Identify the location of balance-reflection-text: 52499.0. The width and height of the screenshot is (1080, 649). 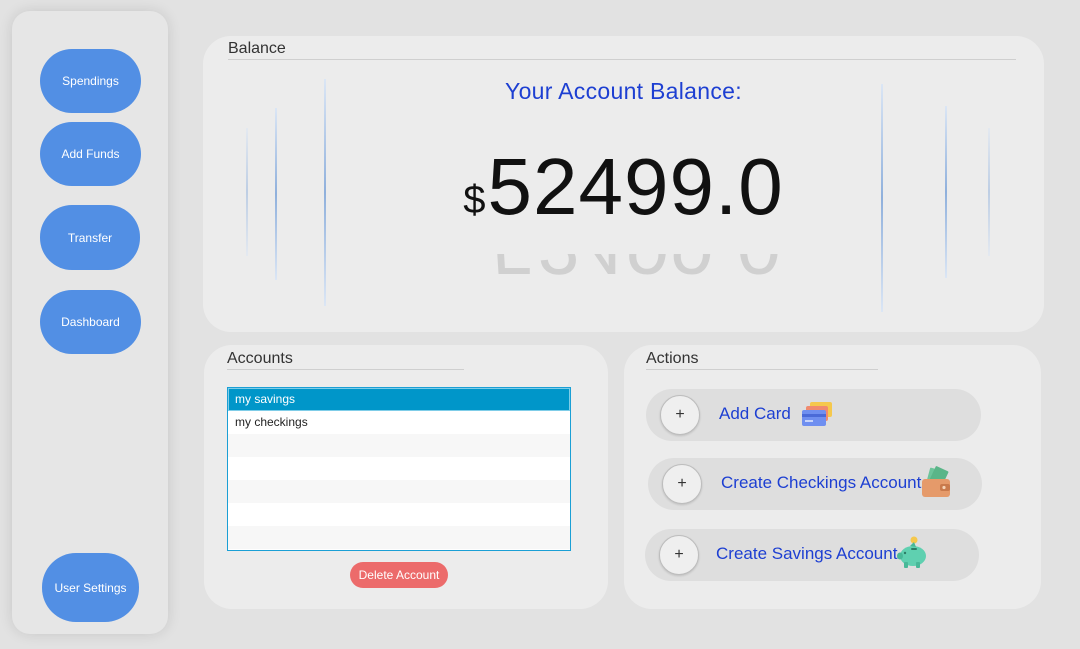
(636, 272).